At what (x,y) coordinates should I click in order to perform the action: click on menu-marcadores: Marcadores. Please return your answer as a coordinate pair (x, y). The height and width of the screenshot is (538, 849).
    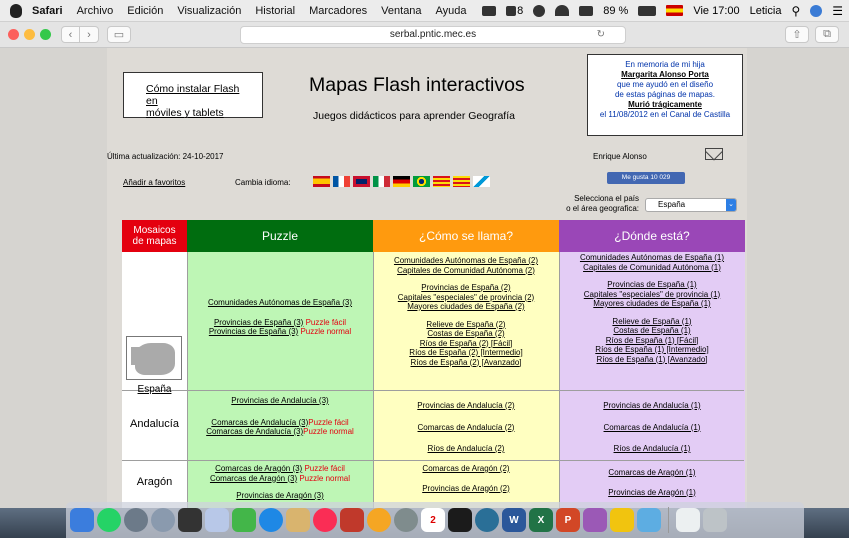
    Looking at the image, I should click on (338, 11).